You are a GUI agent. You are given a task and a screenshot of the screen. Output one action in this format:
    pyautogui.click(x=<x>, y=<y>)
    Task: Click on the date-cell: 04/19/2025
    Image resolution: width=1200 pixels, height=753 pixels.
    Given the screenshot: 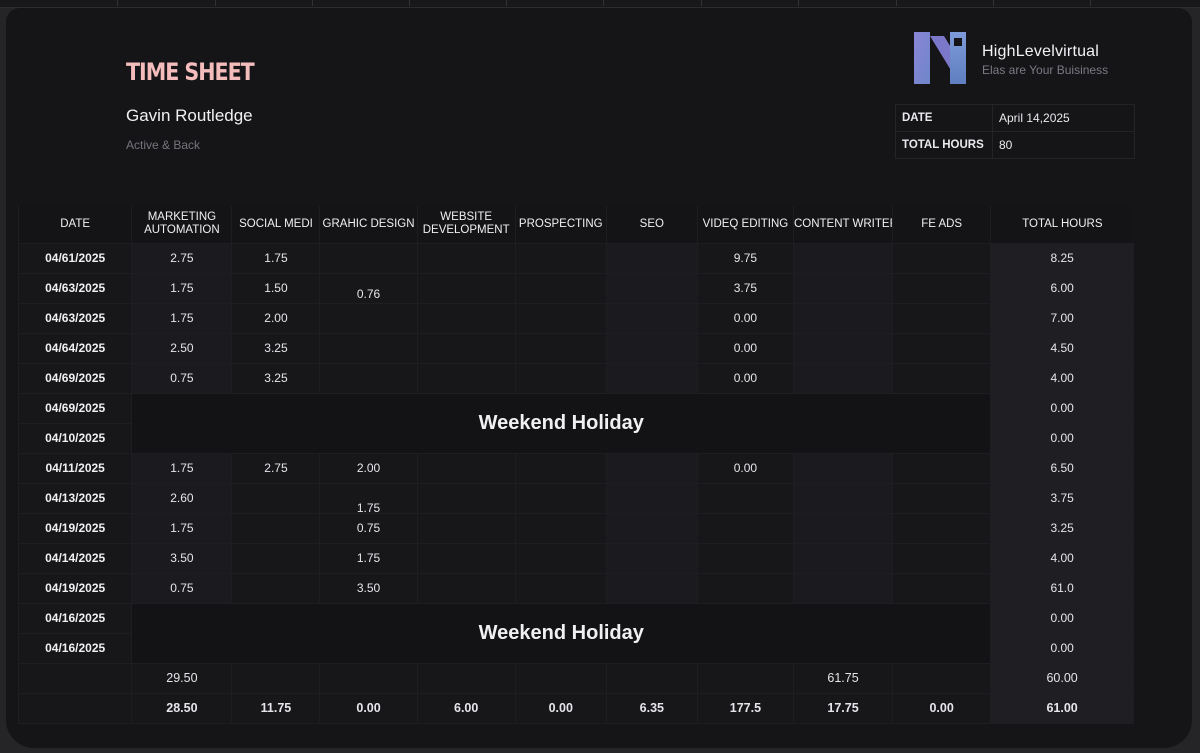 What is the action you would take?
    pyautogui.click(x=75, y=588)
    